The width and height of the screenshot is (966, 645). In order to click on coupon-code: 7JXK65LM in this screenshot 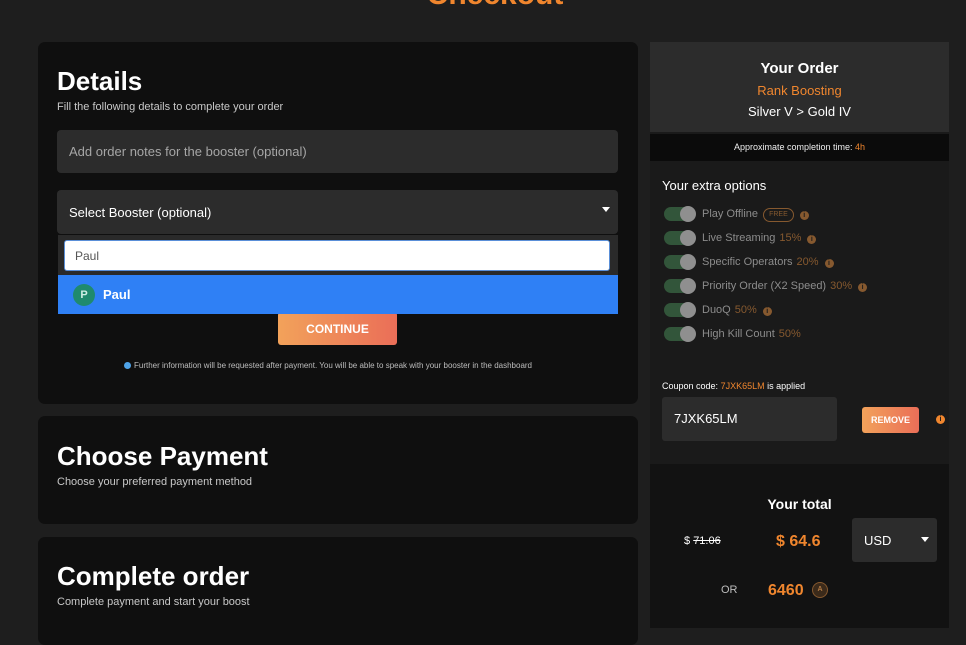, I will do `click(742, 386)`.